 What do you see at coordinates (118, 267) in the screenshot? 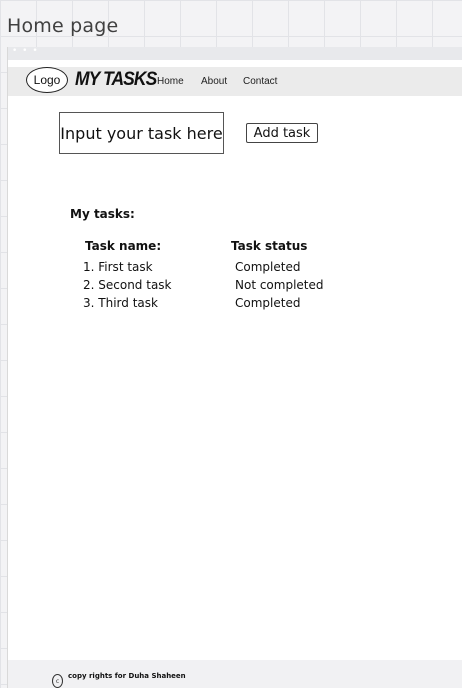
I see `task-name: 1. First task` at bounding box center [118, 267].